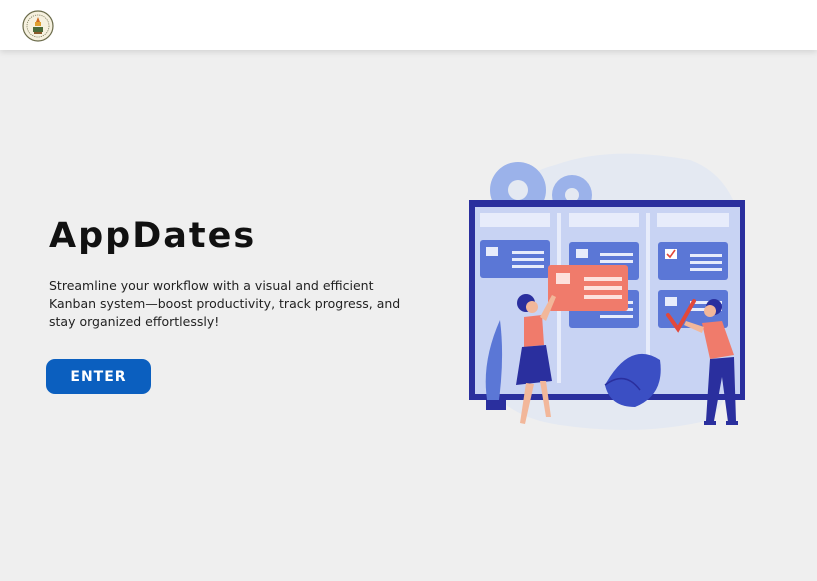 The width and height of the screenshot is (817, 581). What do you see at coordinates (153, 236) in the screenshot?
I see `page-title: AppDates` at bounding box center [153, 236].